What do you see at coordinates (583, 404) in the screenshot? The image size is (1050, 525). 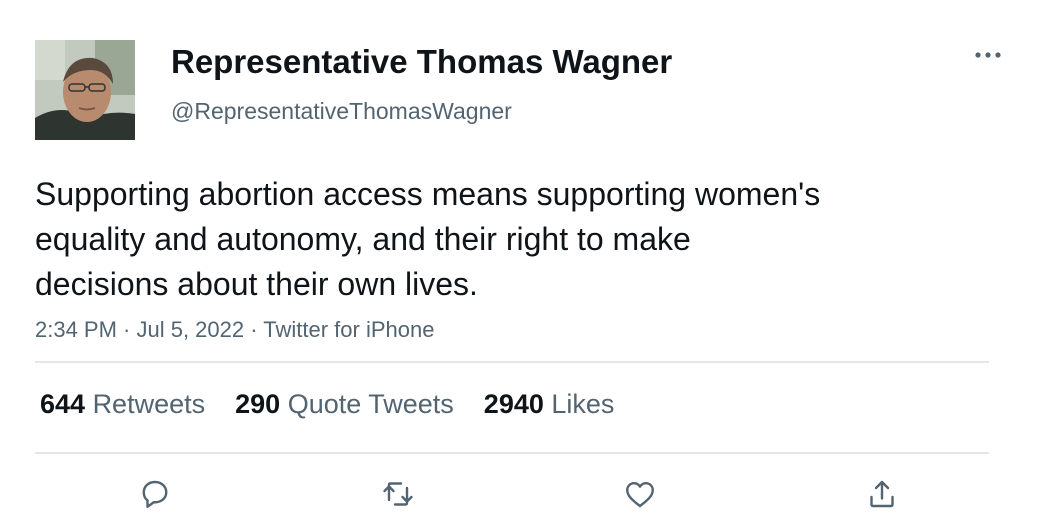 I see `likes-label: Likes` at bounding box center [583, 404].